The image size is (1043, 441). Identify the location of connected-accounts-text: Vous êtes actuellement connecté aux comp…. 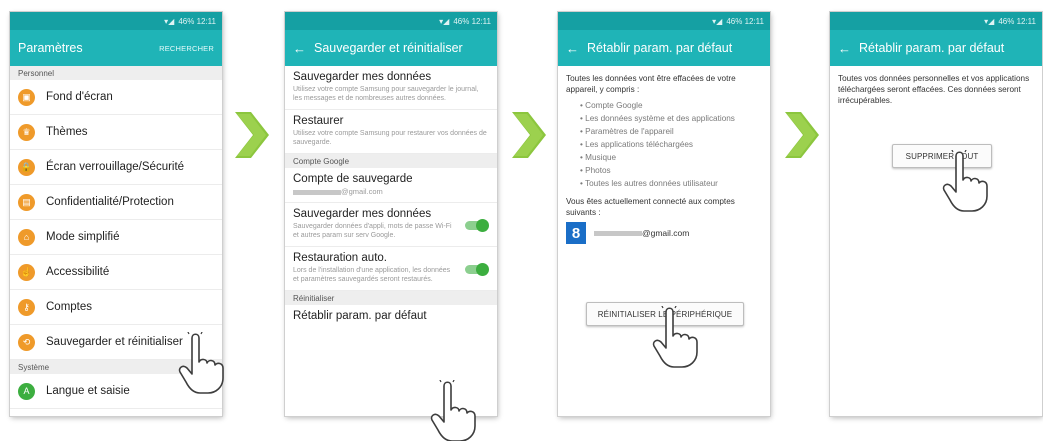
(650, 207).